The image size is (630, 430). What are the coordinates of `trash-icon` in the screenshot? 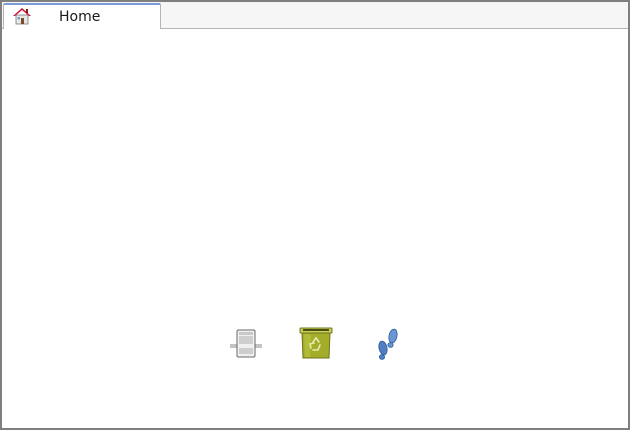 It's located at (316, 343).